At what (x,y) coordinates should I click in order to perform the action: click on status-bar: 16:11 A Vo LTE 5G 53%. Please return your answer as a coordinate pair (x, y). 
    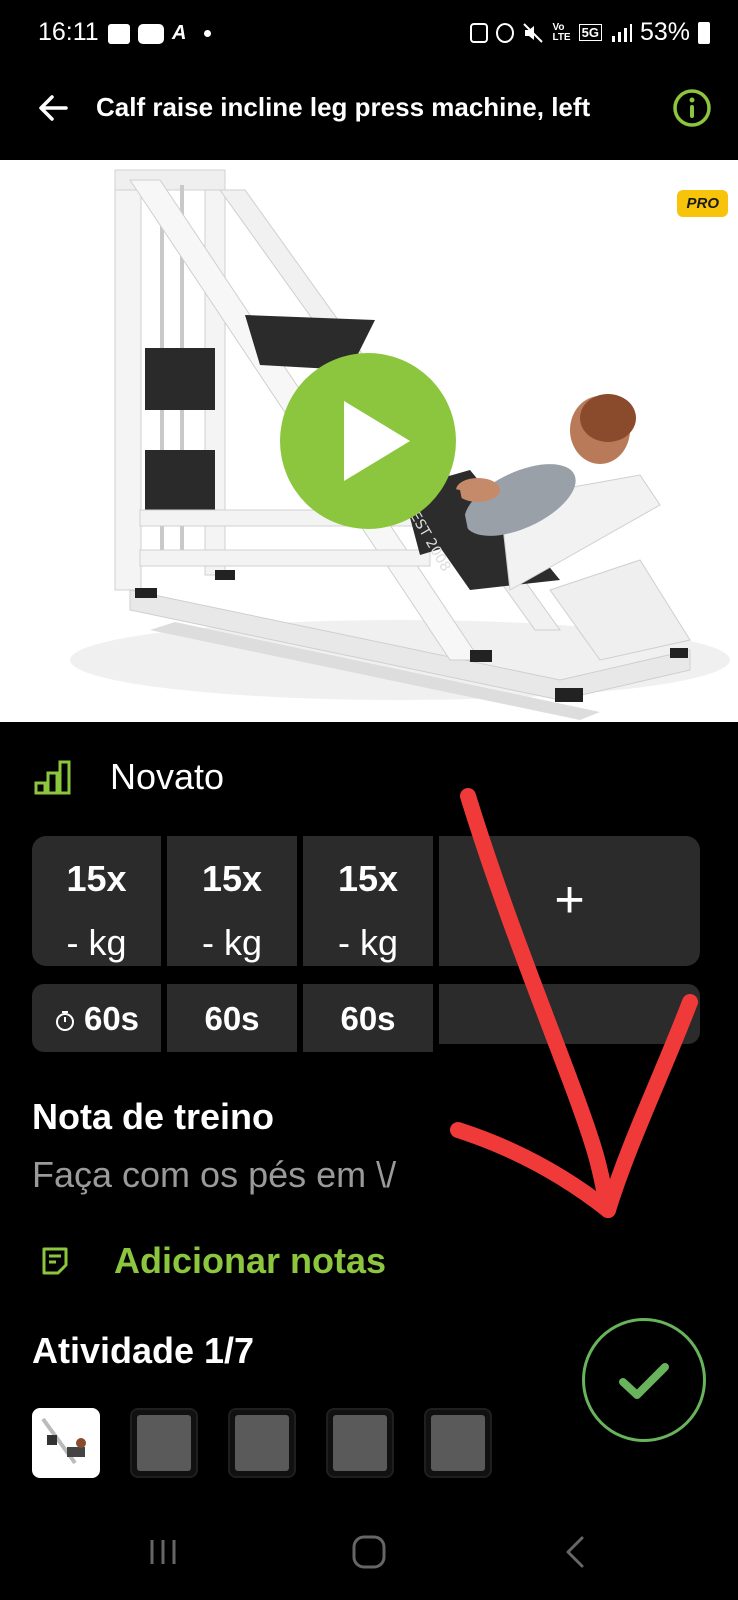
    Looking at the image, I should click on (369, 35).